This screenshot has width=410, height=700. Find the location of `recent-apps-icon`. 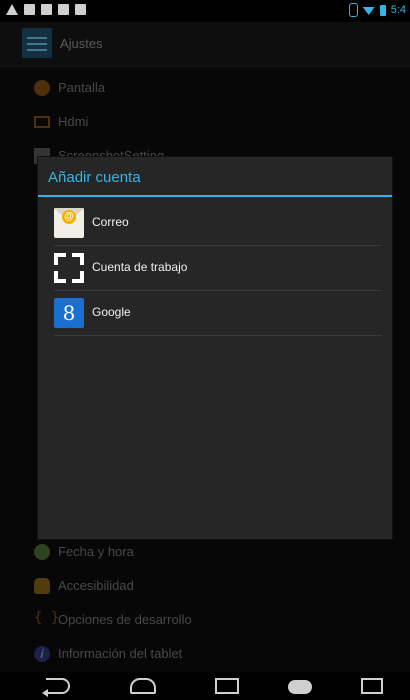

recent-apps-icon is located at coordinates (227, 686).